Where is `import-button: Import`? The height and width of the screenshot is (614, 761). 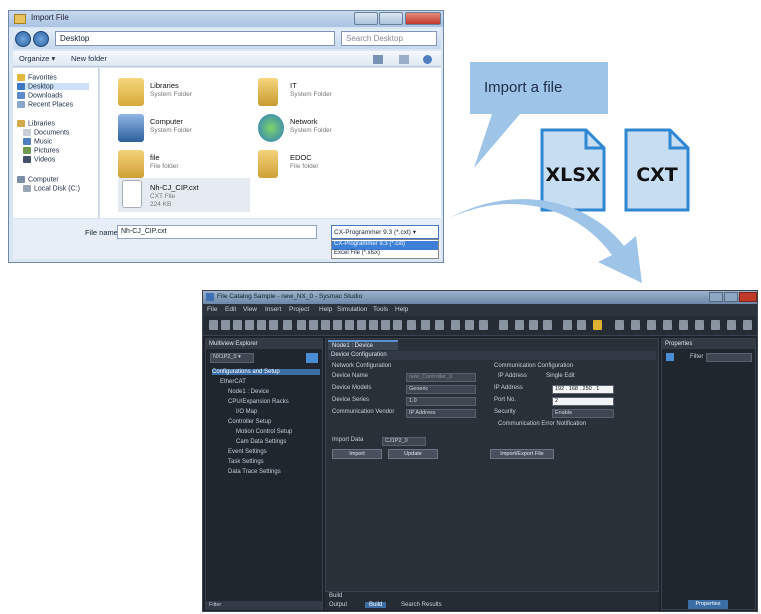
import-button: Import is located at coordinates (357, 454).